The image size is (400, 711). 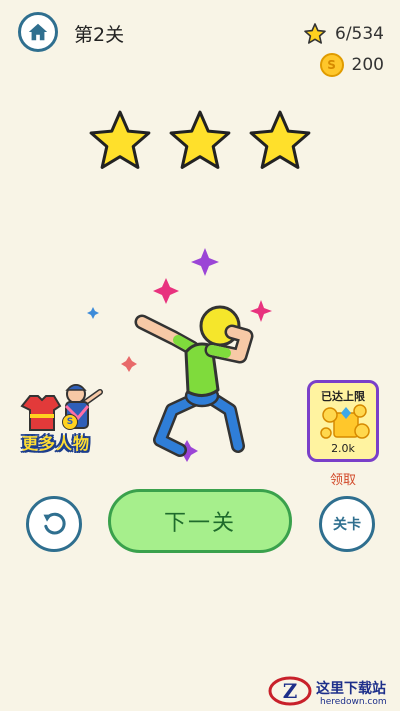 What do you see at coordinates (331, 65) in the screenshot?
I see `coin-icon: S` at bounding box center [331, 65].